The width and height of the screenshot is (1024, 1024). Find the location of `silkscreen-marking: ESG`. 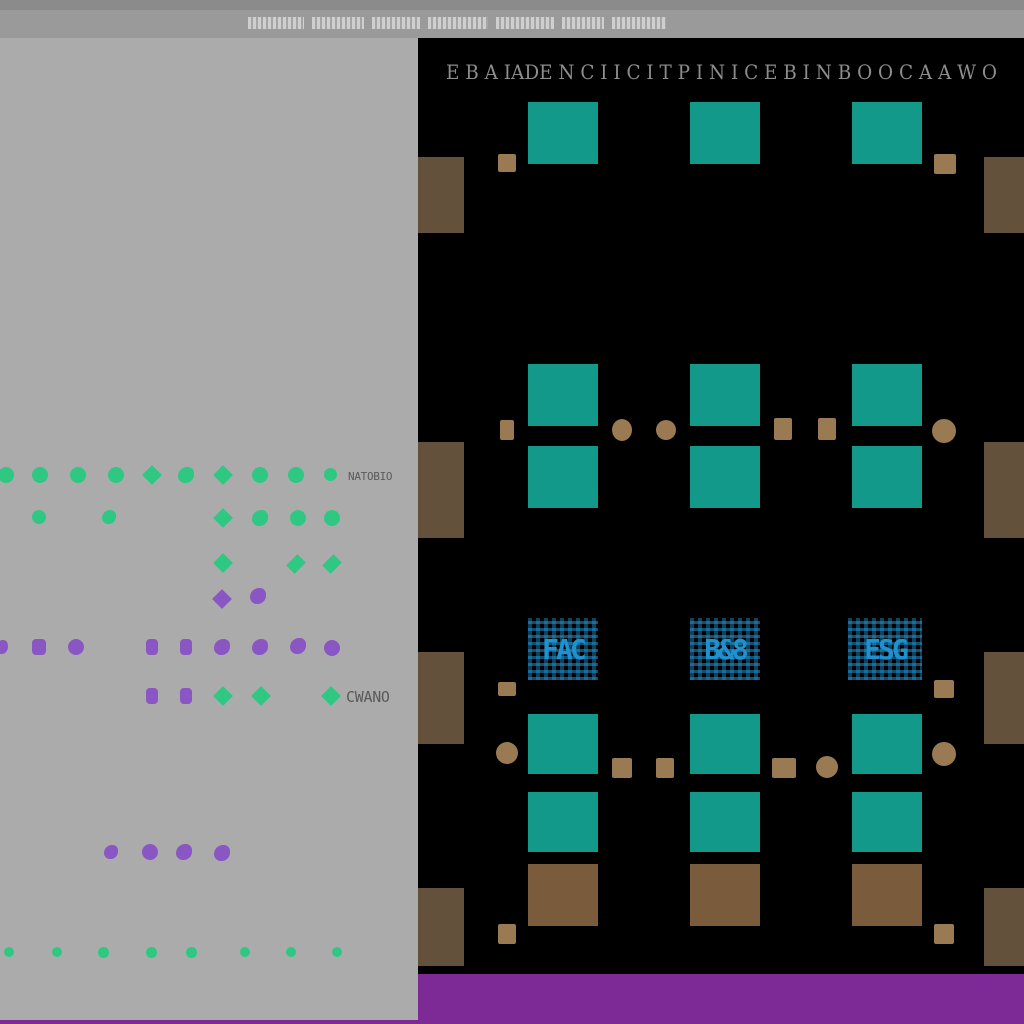

silkscreen-marking: ESG is located at coordinates (885, 649).